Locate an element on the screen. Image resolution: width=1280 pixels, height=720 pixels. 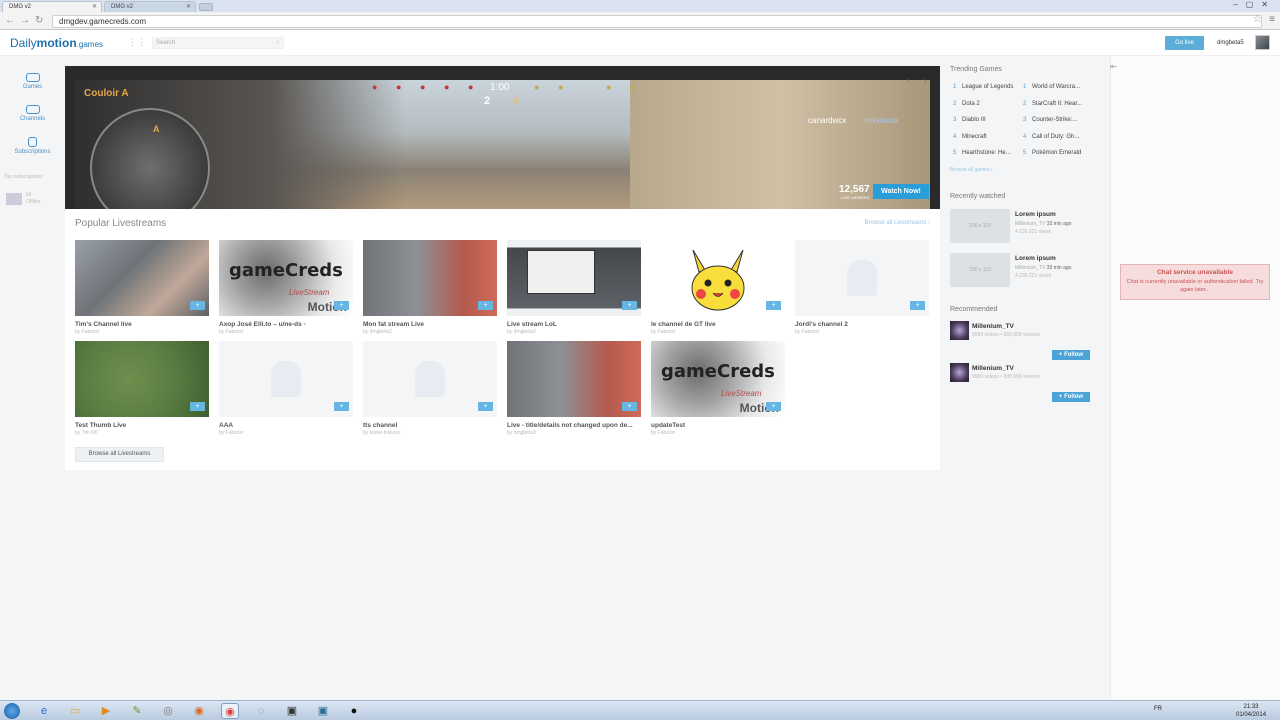
livestream-title: le channel de GT live is located at coordinates (718, 324).